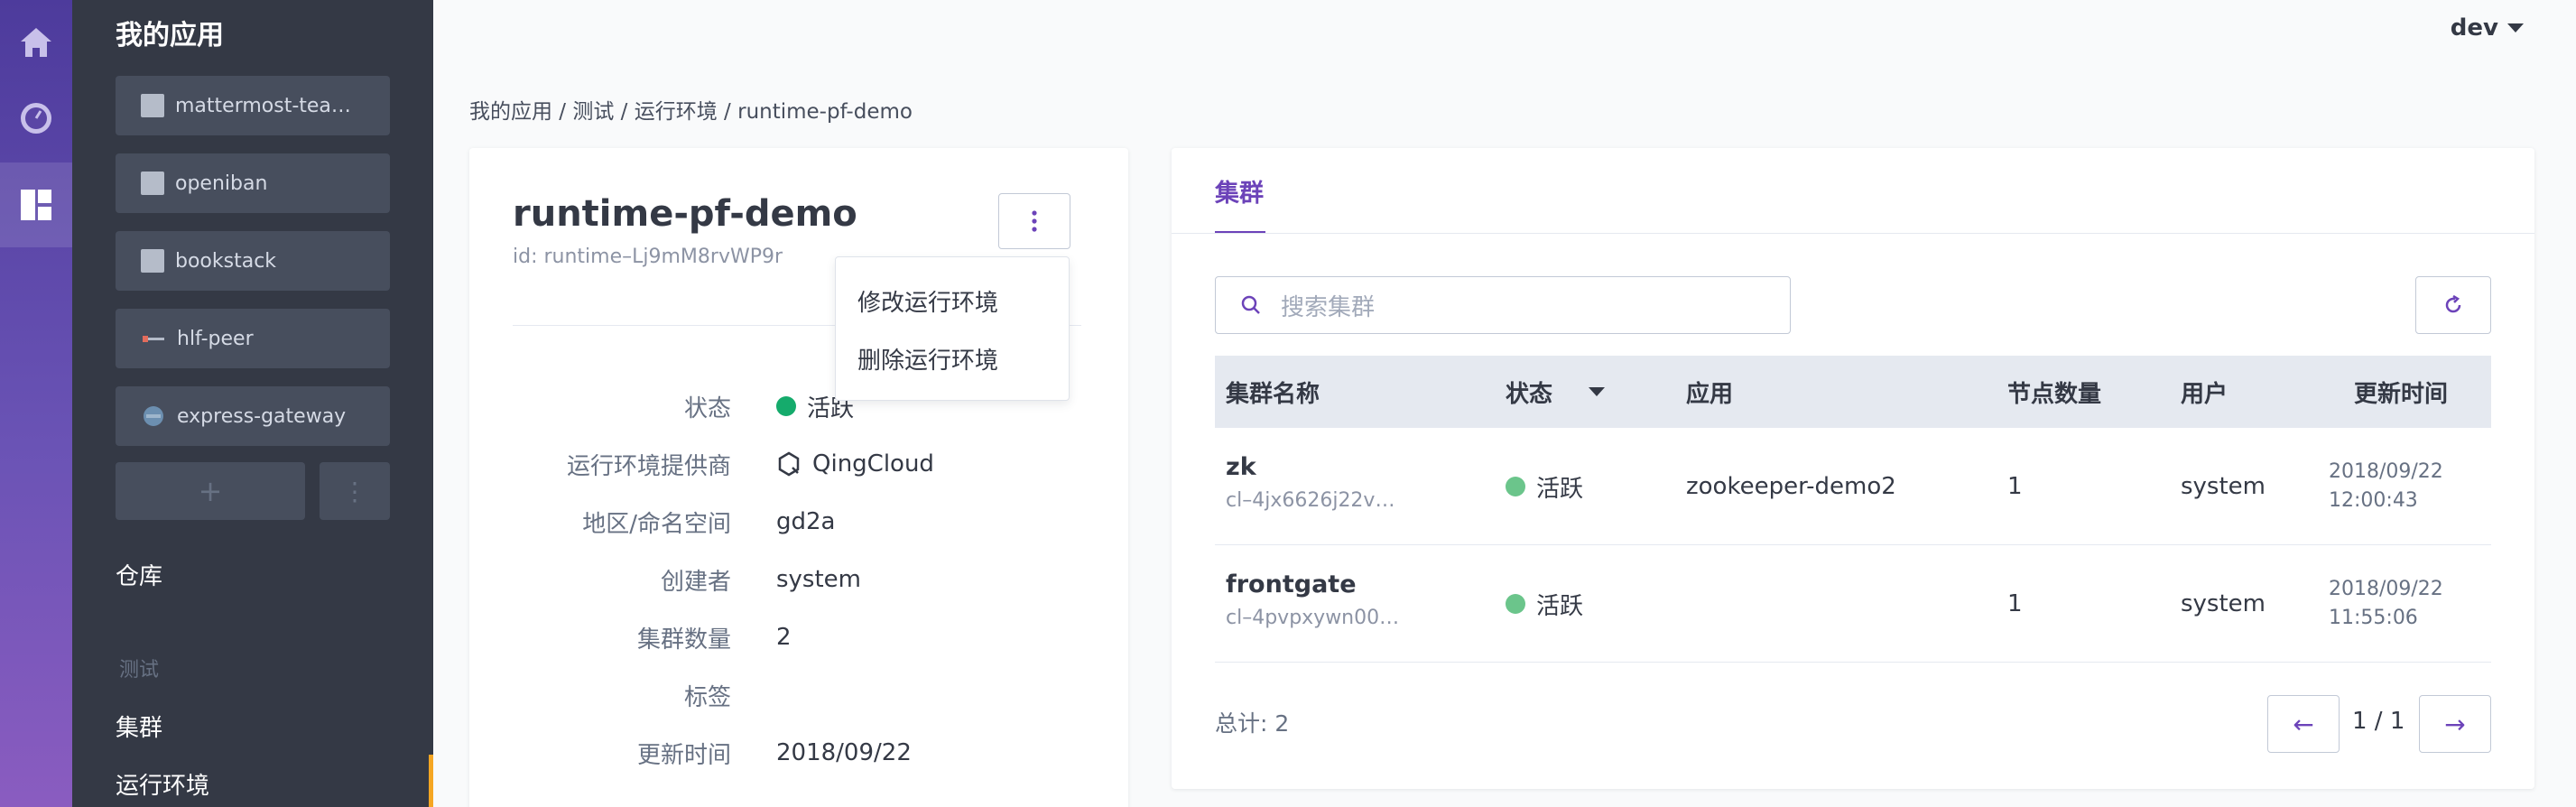 This screenshot has height=807, width=2576. Describe the element at coordinates (2055, 394) in the screenshot. I see `column-header: 节点数量` at that location.